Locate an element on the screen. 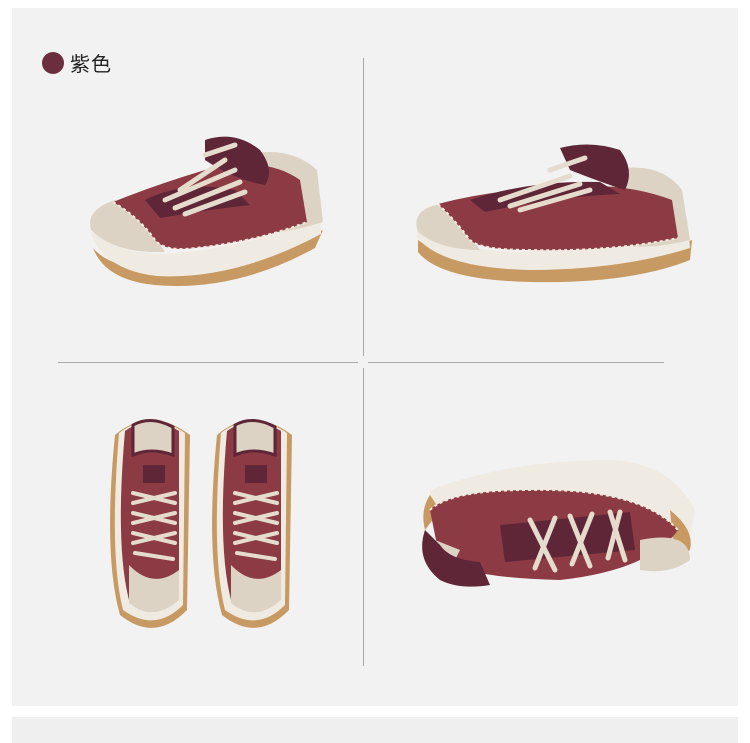 The width and height of the screenshot is (750, 743). grid-divider-horizontal-right is located at coordinates (516, 362).